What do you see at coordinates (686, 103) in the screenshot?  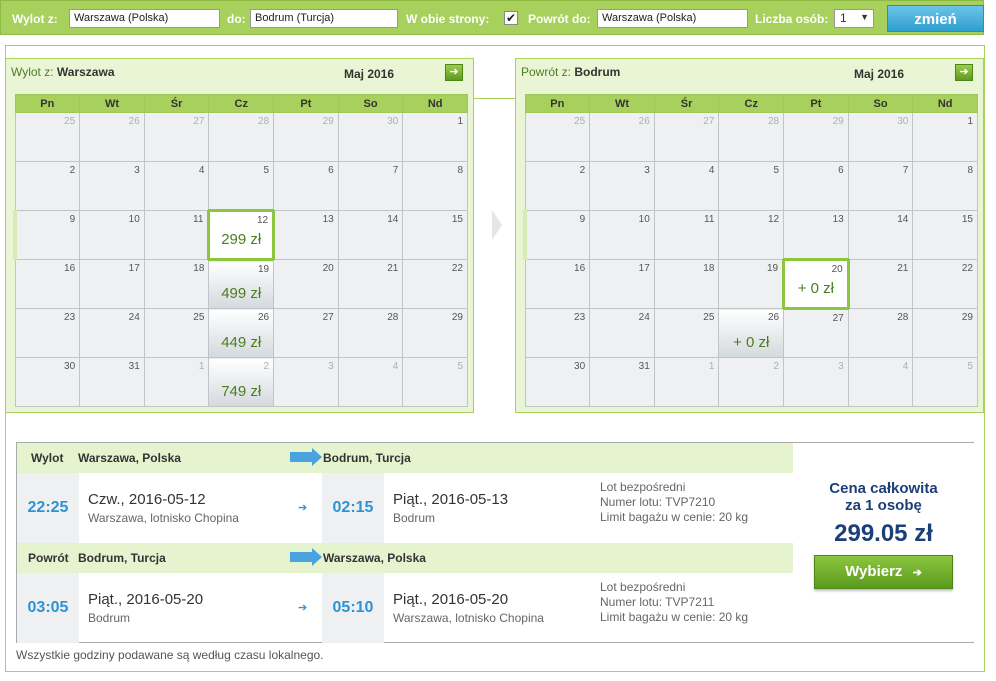 I see `weekday-header: Śr` at bounding box center [686, 103].